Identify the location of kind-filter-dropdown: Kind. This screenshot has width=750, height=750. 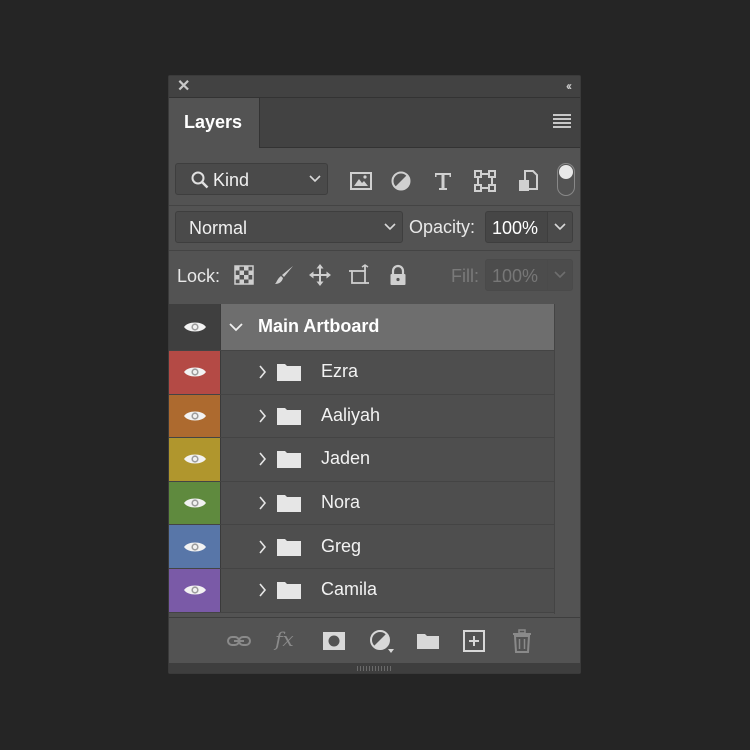
(251, 179).